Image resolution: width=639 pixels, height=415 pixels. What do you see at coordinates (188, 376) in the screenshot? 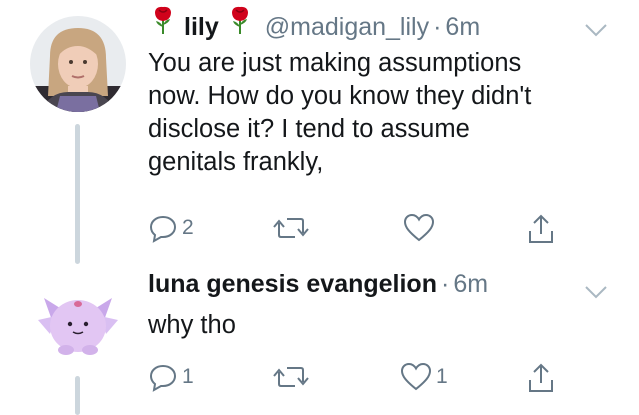
I see `reply-count: 1` at bounding box center [188, 376].